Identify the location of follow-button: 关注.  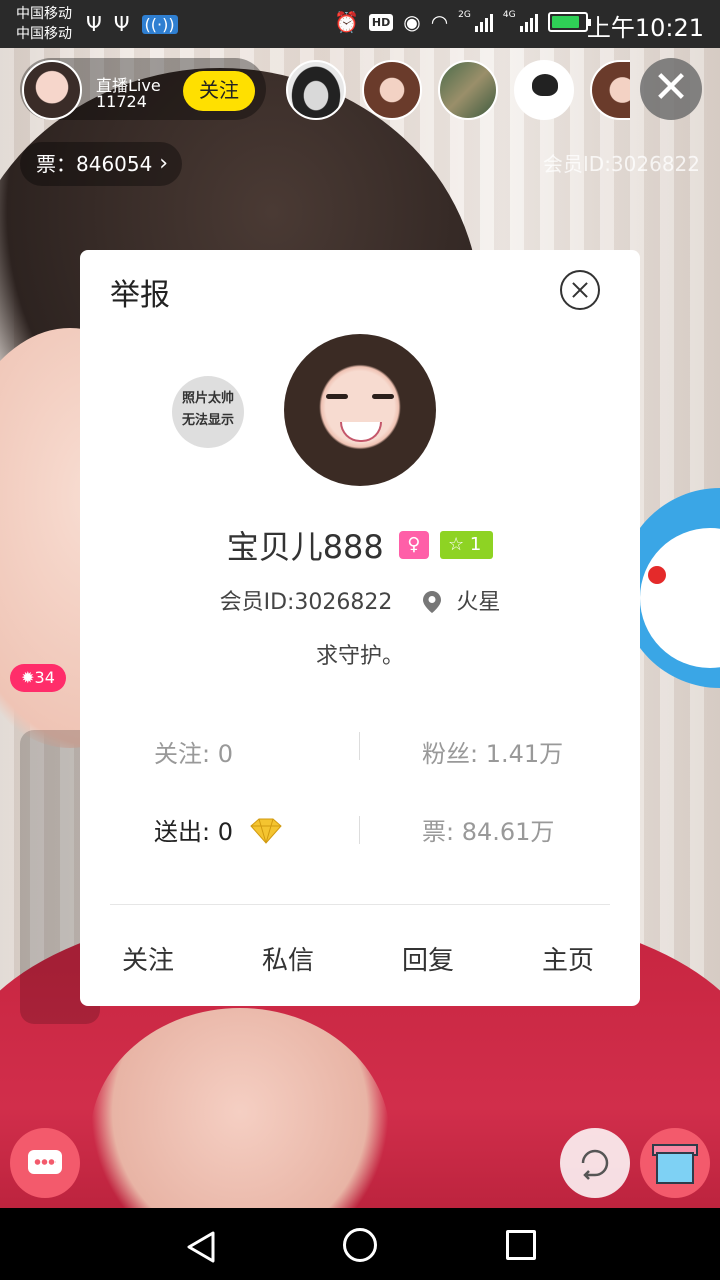
(148, 958).